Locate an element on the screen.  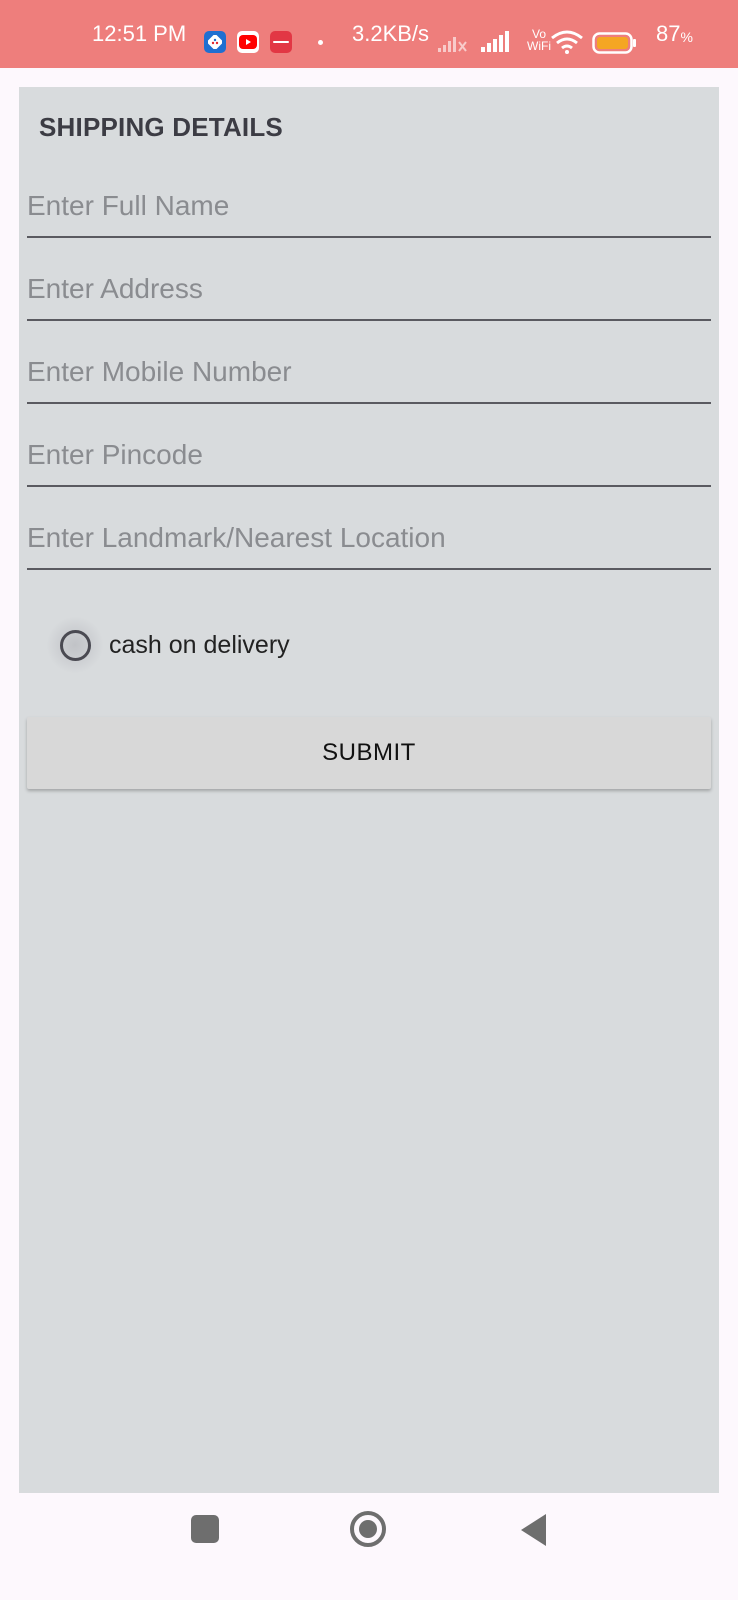
notification-dot-icon is located at coordinates (320, 42).